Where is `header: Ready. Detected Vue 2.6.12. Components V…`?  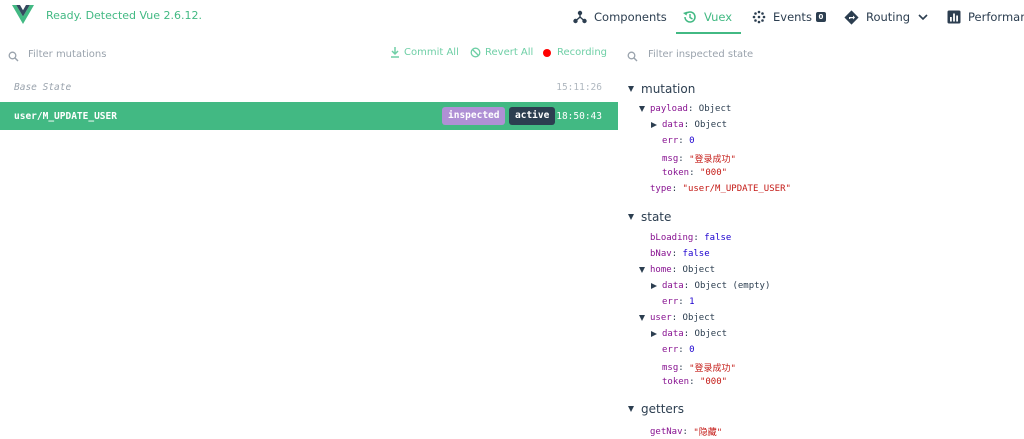 header: Ready. Detected Vue 2.6.12. Components V… is located at coordinates (512, 17).